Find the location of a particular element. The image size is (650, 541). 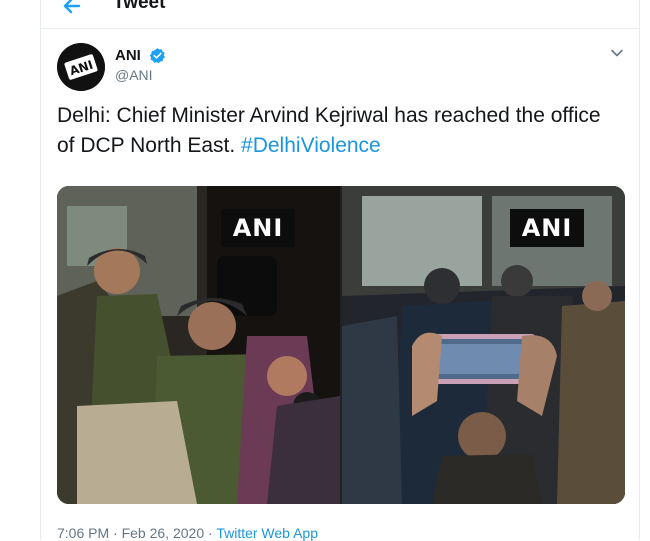

verified-badge-icon is located at coordinates (157, 55).